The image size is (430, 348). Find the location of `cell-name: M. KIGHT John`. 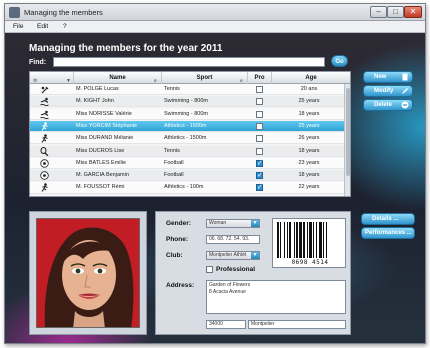

cell-name: M. KIGHT John is located at coordinates (95, 101).